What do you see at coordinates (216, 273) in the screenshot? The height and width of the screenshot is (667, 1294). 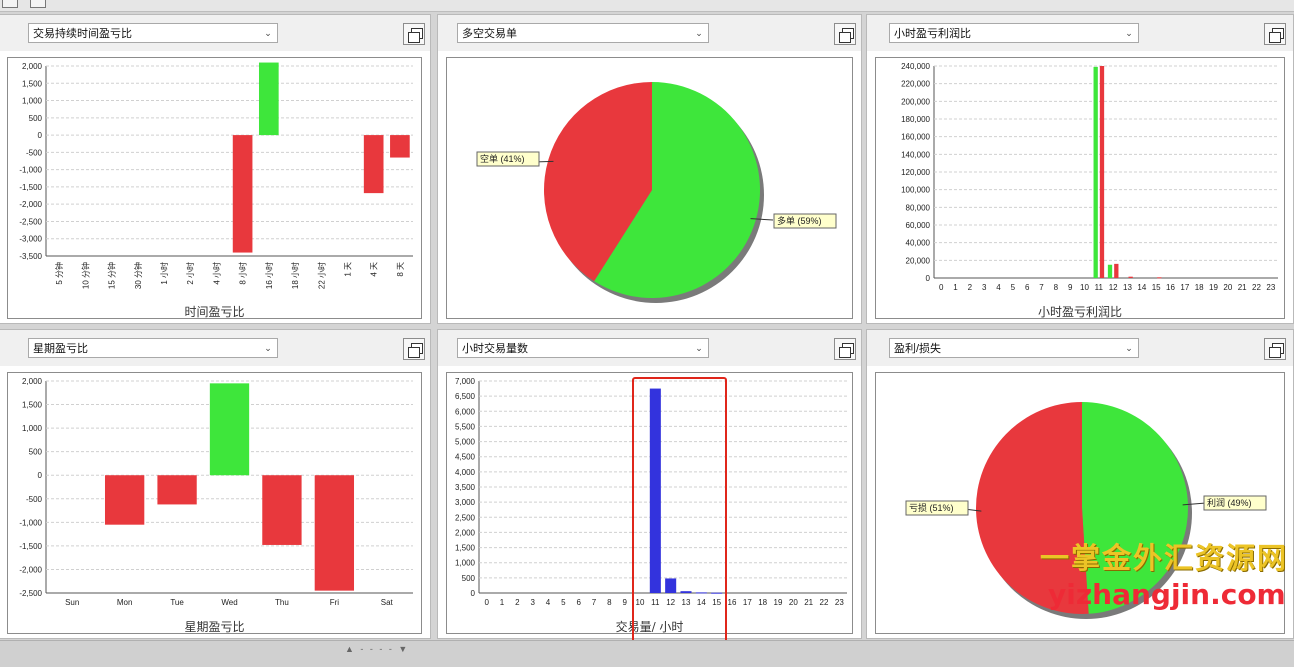 I see `x-tick-label: 4 小时` at bounding box center [216, 273].